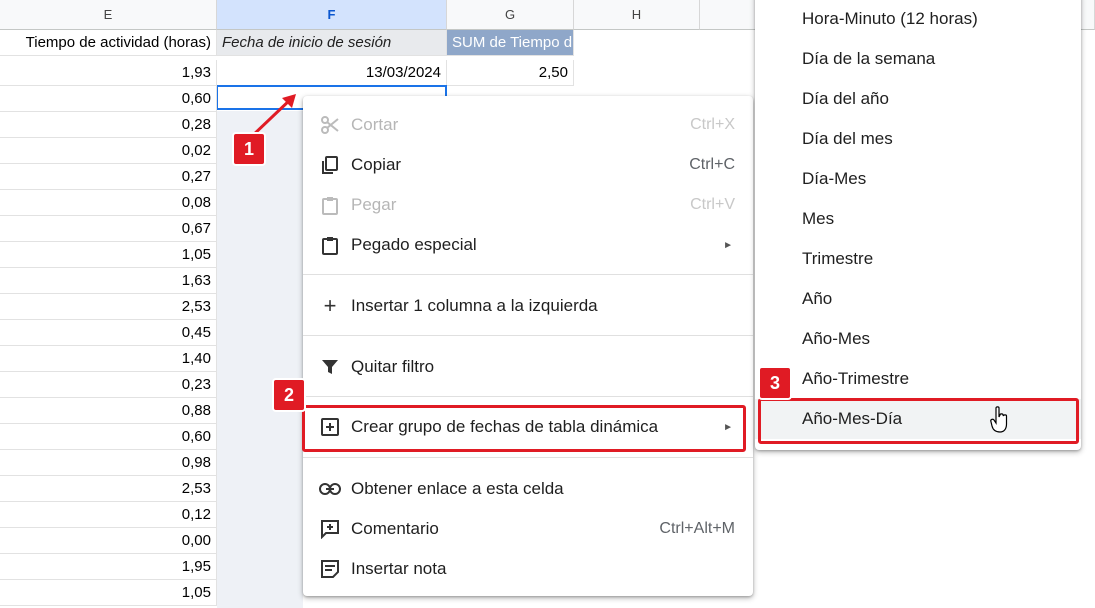  Describe the element at coordinates (918, 299) in the screenshot. I see `submenu-item: Año` at that location.